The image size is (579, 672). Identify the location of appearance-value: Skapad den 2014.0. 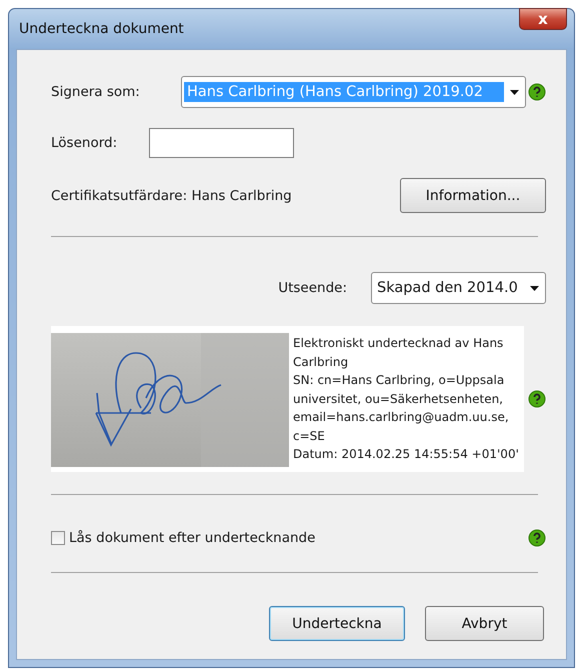
(447, 288).